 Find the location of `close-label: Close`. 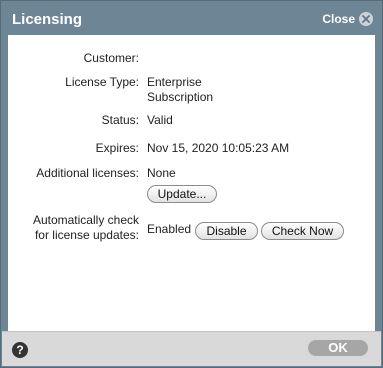

close-label: Close is located at coordinates (338, 19).